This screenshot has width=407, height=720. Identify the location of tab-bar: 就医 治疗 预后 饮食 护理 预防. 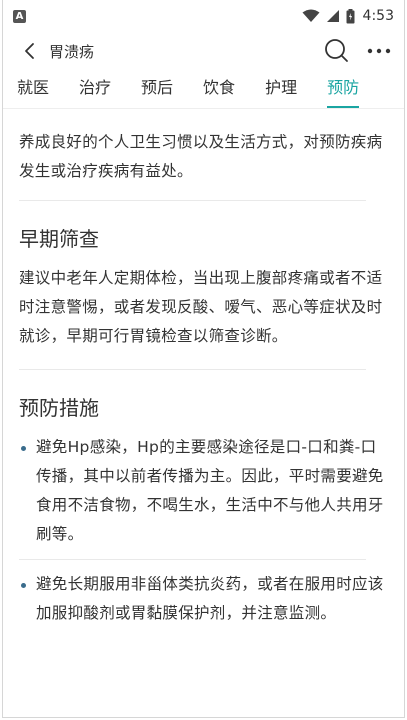
(203, 89).